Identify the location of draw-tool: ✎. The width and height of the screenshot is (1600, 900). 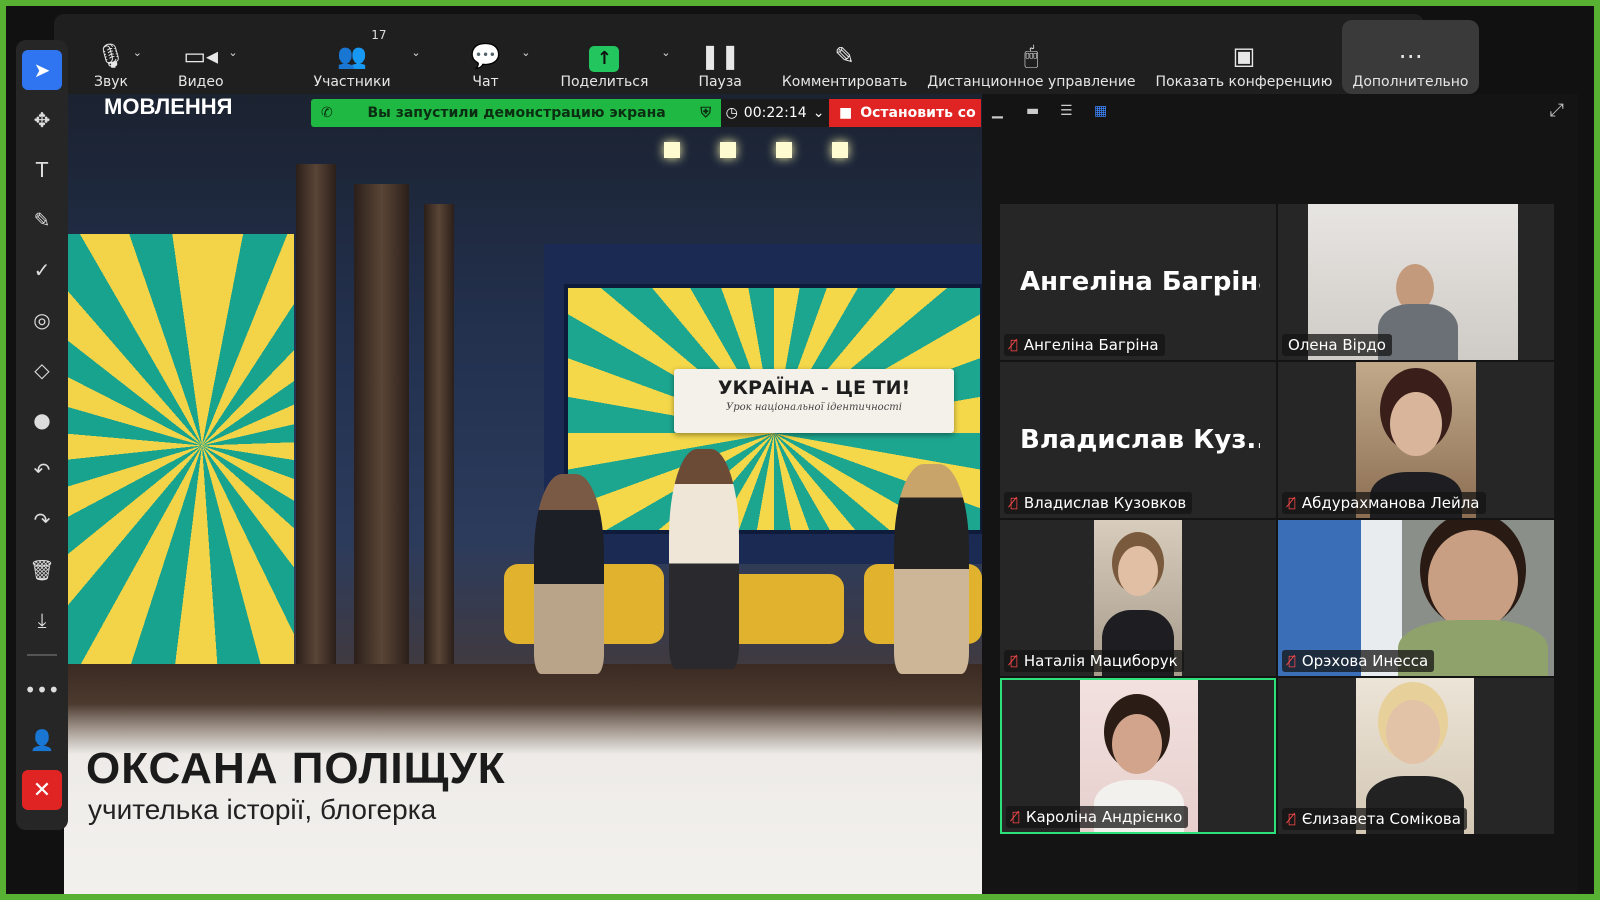
(42, 220).